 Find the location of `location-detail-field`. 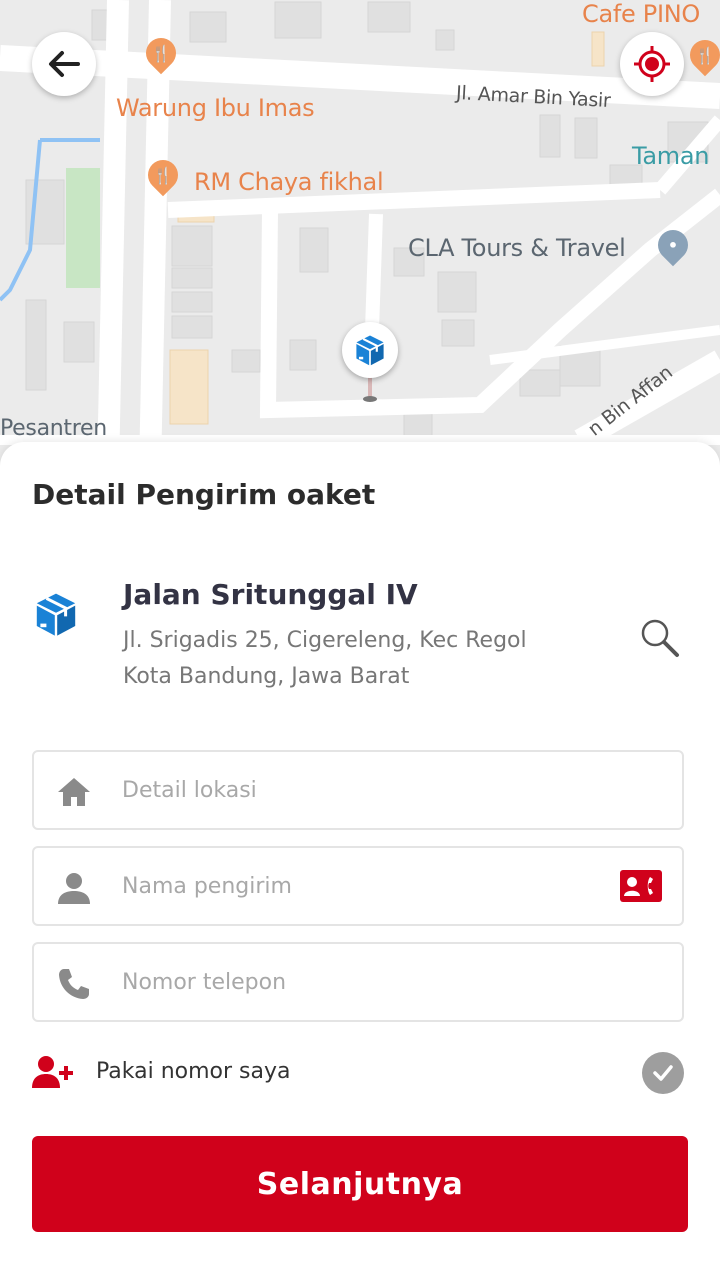

location-detail-field is located at coordinates (358, 790).